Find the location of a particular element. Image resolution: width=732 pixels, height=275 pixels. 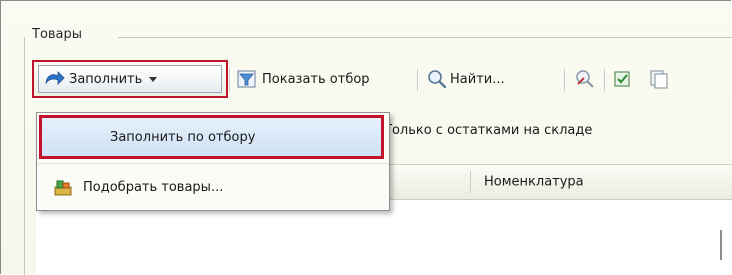

search-icon is located at coordinates (437, 79).